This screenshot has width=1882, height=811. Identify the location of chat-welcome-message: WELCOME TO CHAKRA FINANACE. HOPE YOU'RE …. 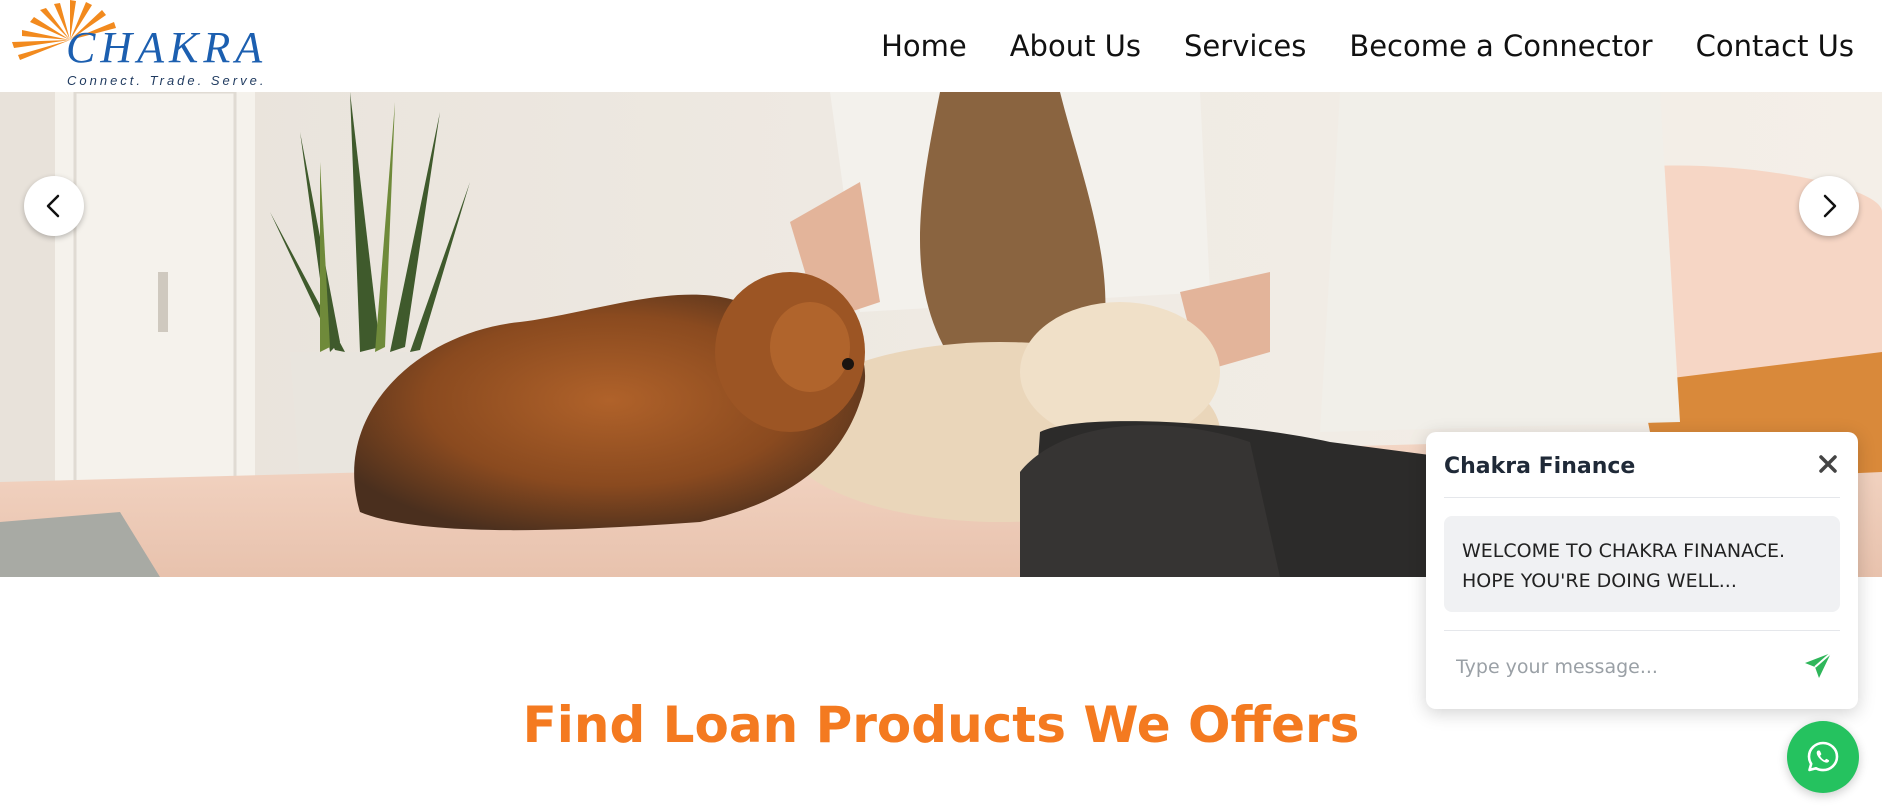
(1642, 564).